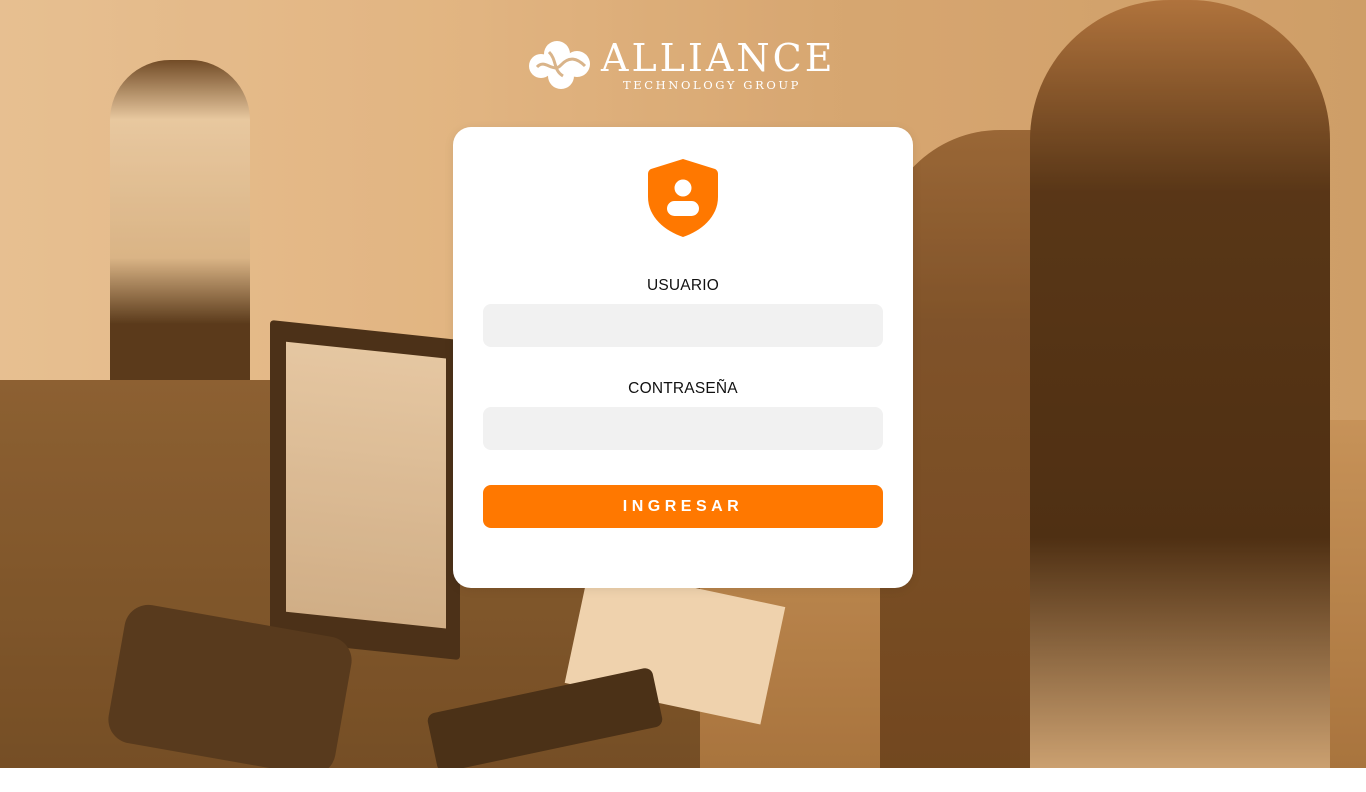  I want to click on cloud-swirl-logo-icon, so click(559, 65).